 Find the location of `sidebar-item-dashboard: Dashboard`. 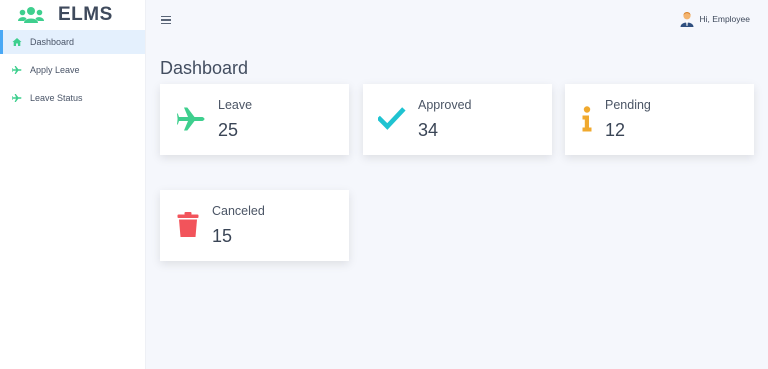

sidebar-item-dashboard: Dashboard is located at coordinates (72, 42).